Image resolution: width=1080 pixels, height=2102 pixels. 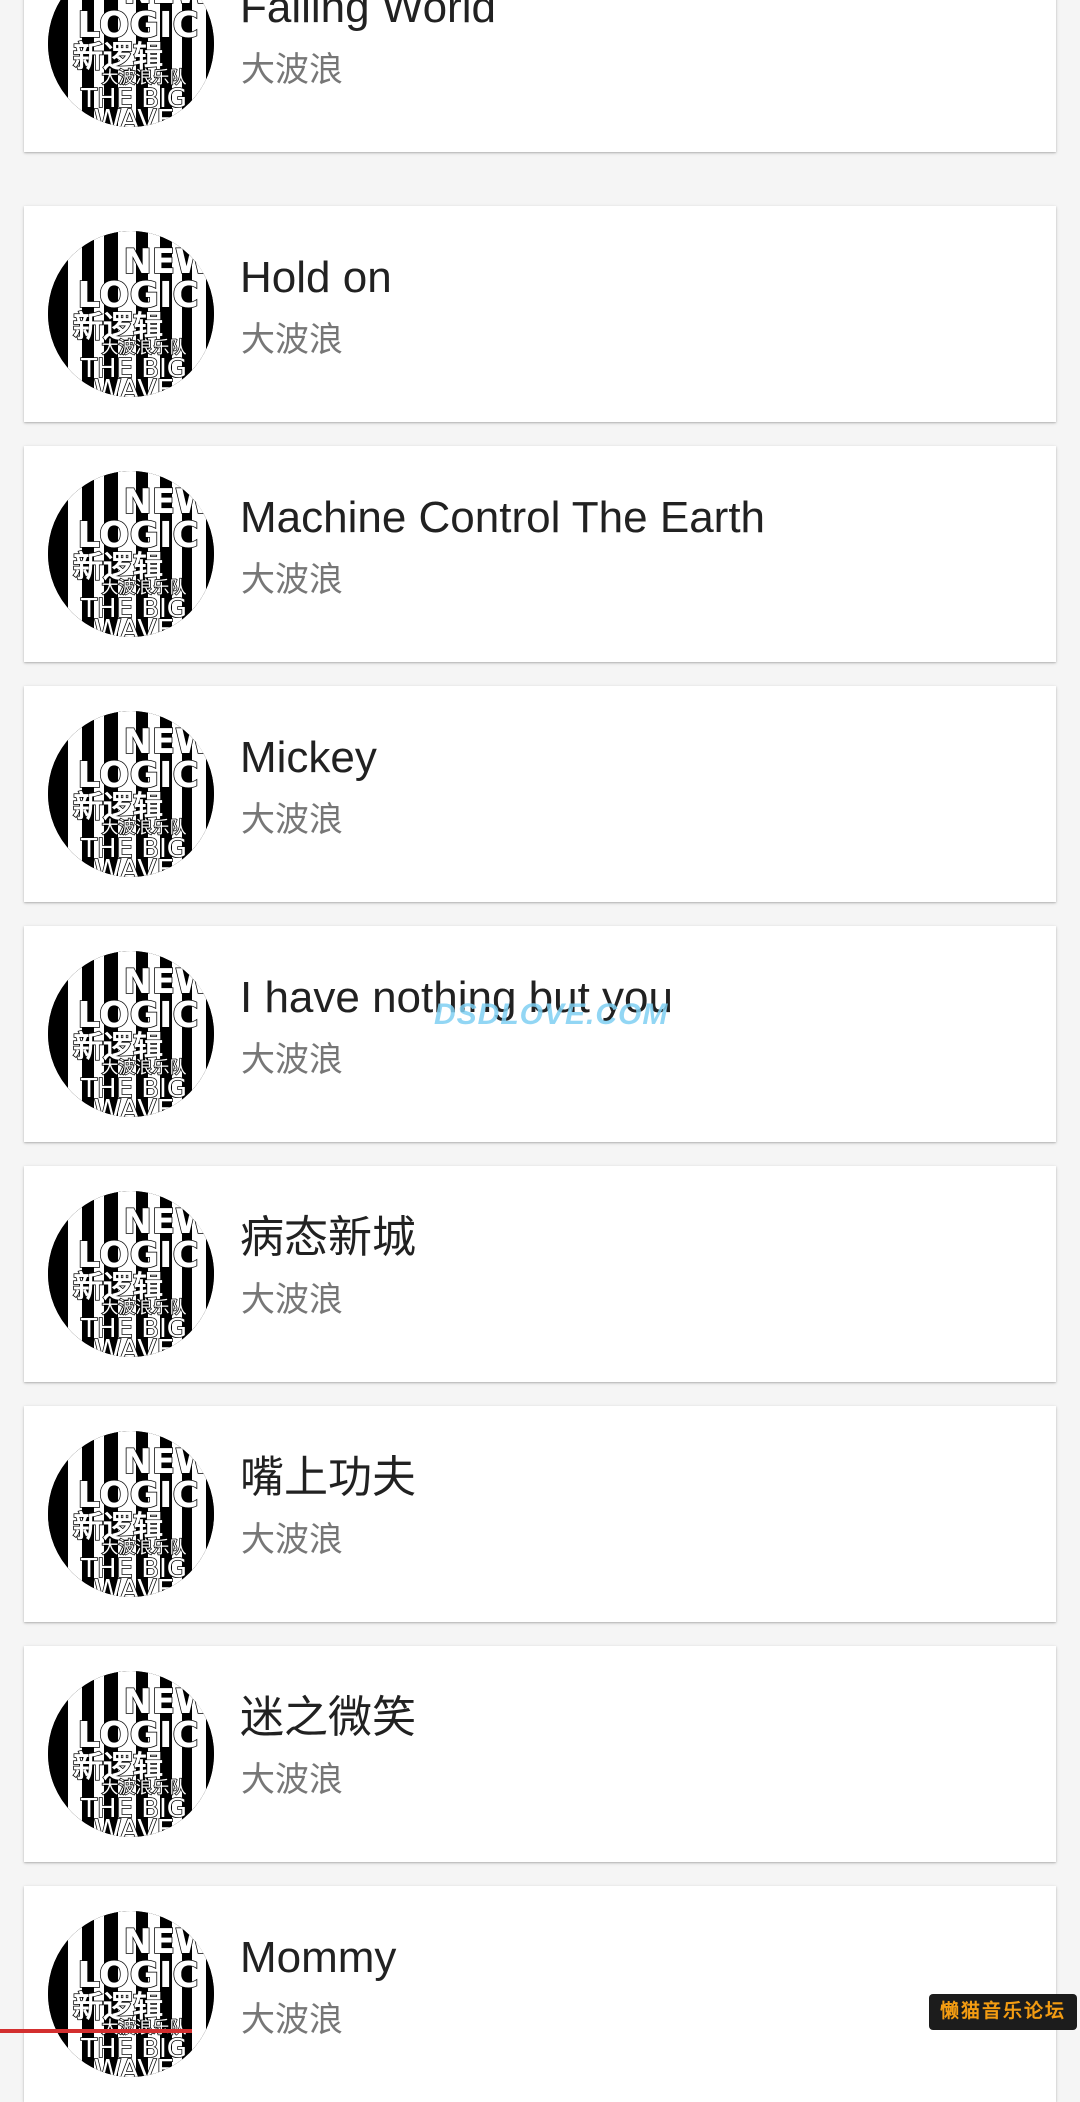 I want to click on progress-indicator, so click(x=96, y=2031).